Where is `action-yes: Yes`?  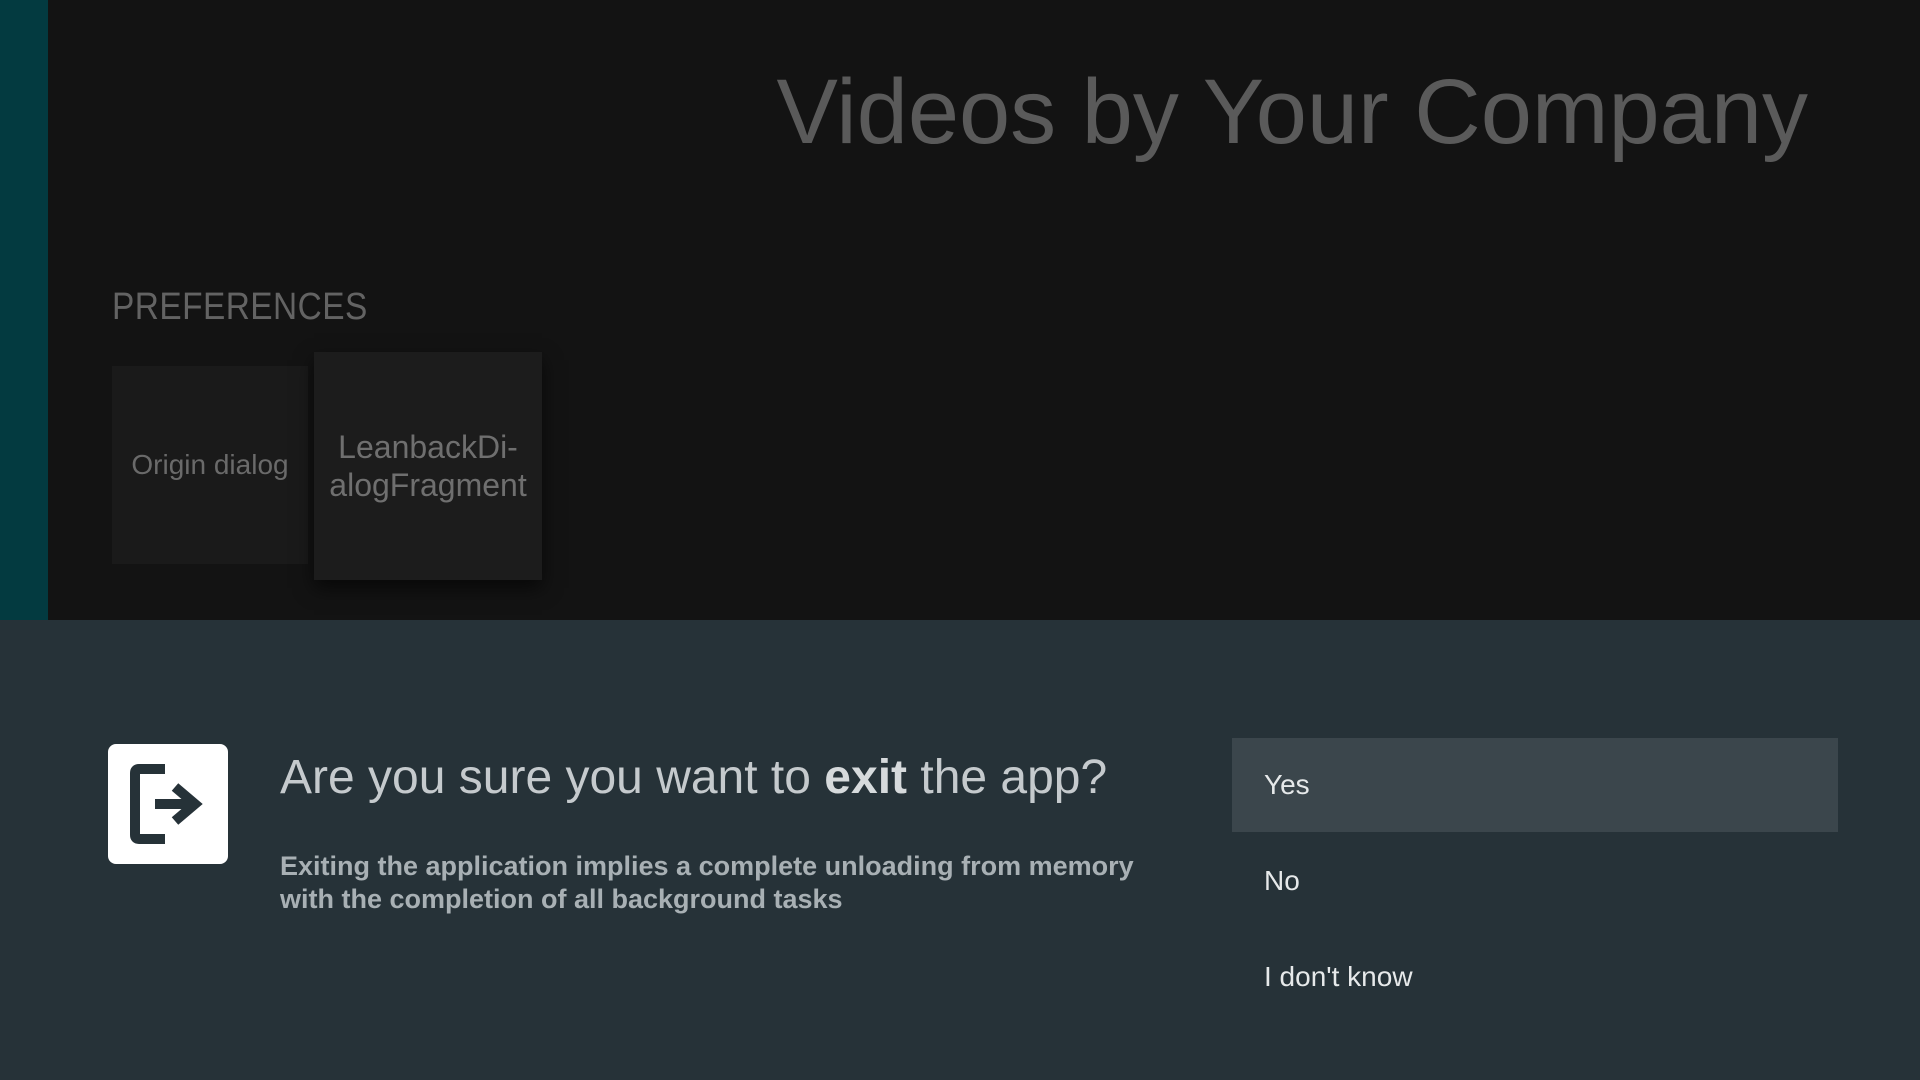
action-yes: Yes is located at coordinates (1535, 785).